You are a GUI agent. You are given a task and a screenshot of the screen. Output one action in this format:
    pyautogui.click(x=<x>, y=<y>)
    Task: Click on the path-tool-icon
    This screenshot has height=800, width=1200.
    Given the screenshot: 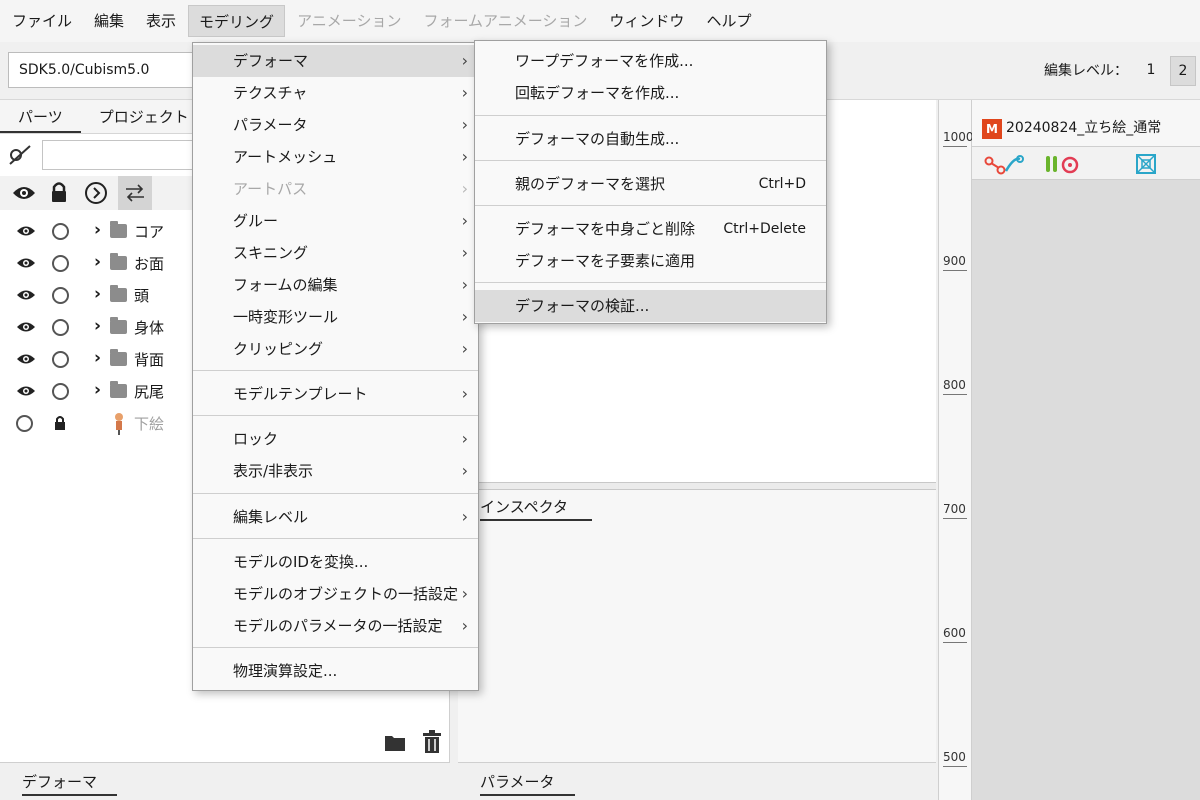 What is the action you would take?
    pyautogui.click(x=1004, y=164)
    